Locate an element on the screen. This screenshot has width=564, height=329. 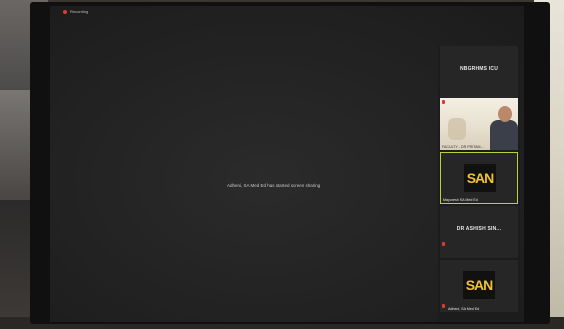
participant-tile: SAN Adheni, SA Med Ed is located at coordinates (479, 286).